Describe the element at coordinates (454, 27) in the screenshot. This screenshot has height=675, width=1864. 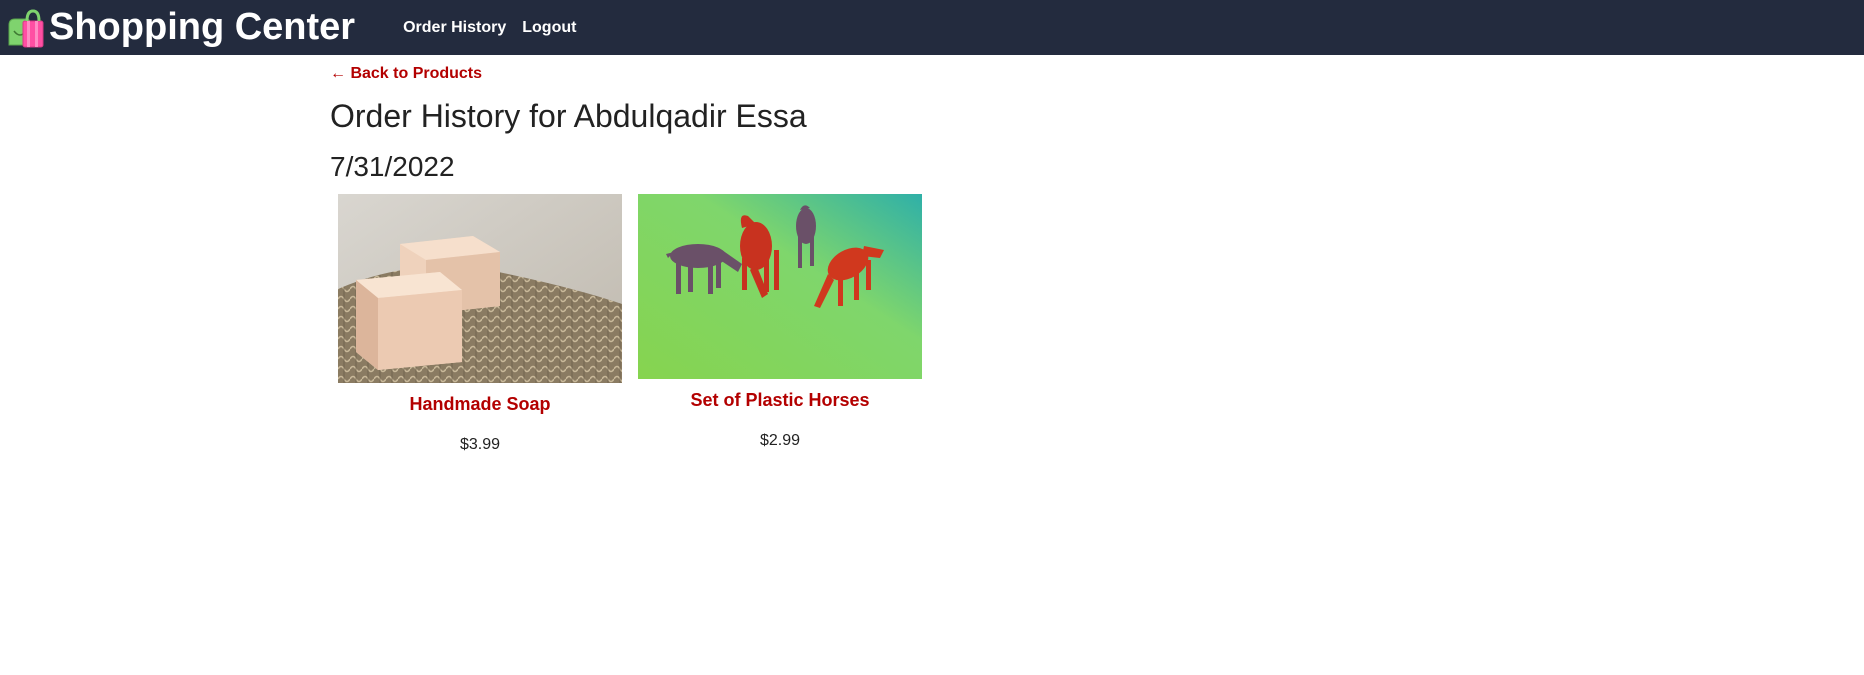
I see `nav-order-history: Order History` at that location.